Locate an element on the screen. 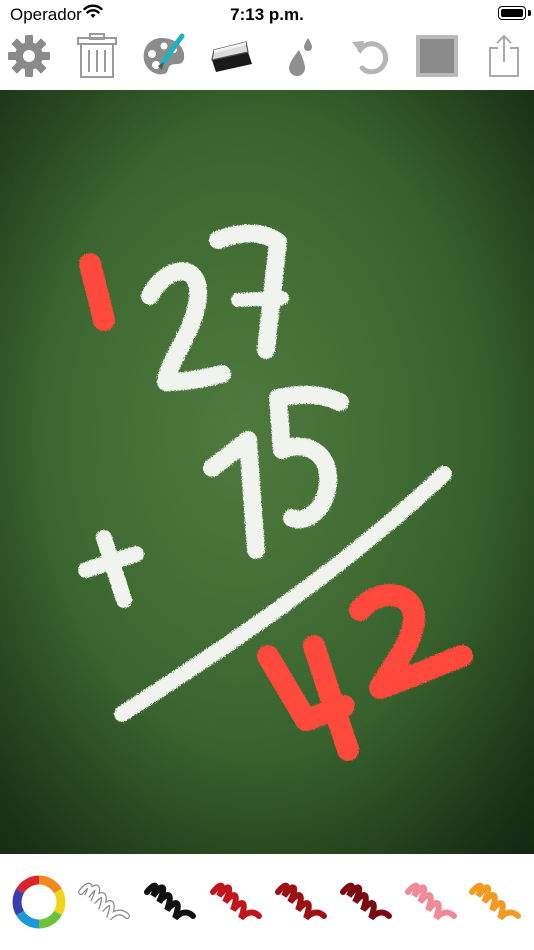 The image size is (534, 950). toolbar is located at coordinates (267, 58).